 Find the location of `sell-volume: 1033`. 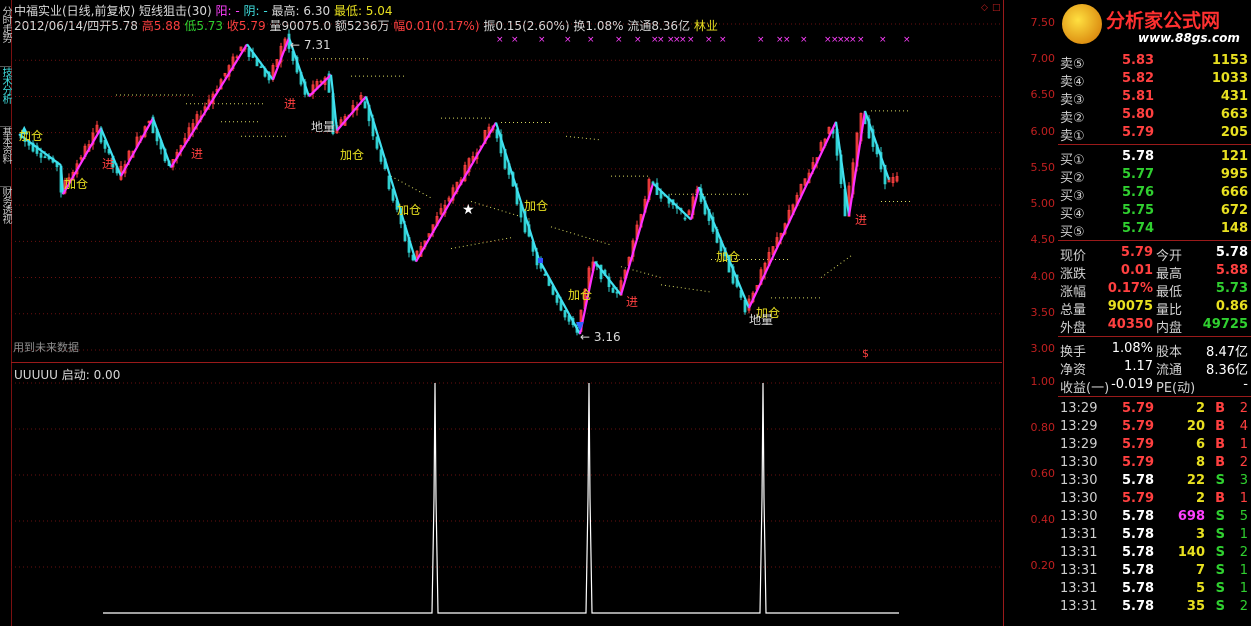

sell-volume: 1033 is located at coordinates (1229, 78).